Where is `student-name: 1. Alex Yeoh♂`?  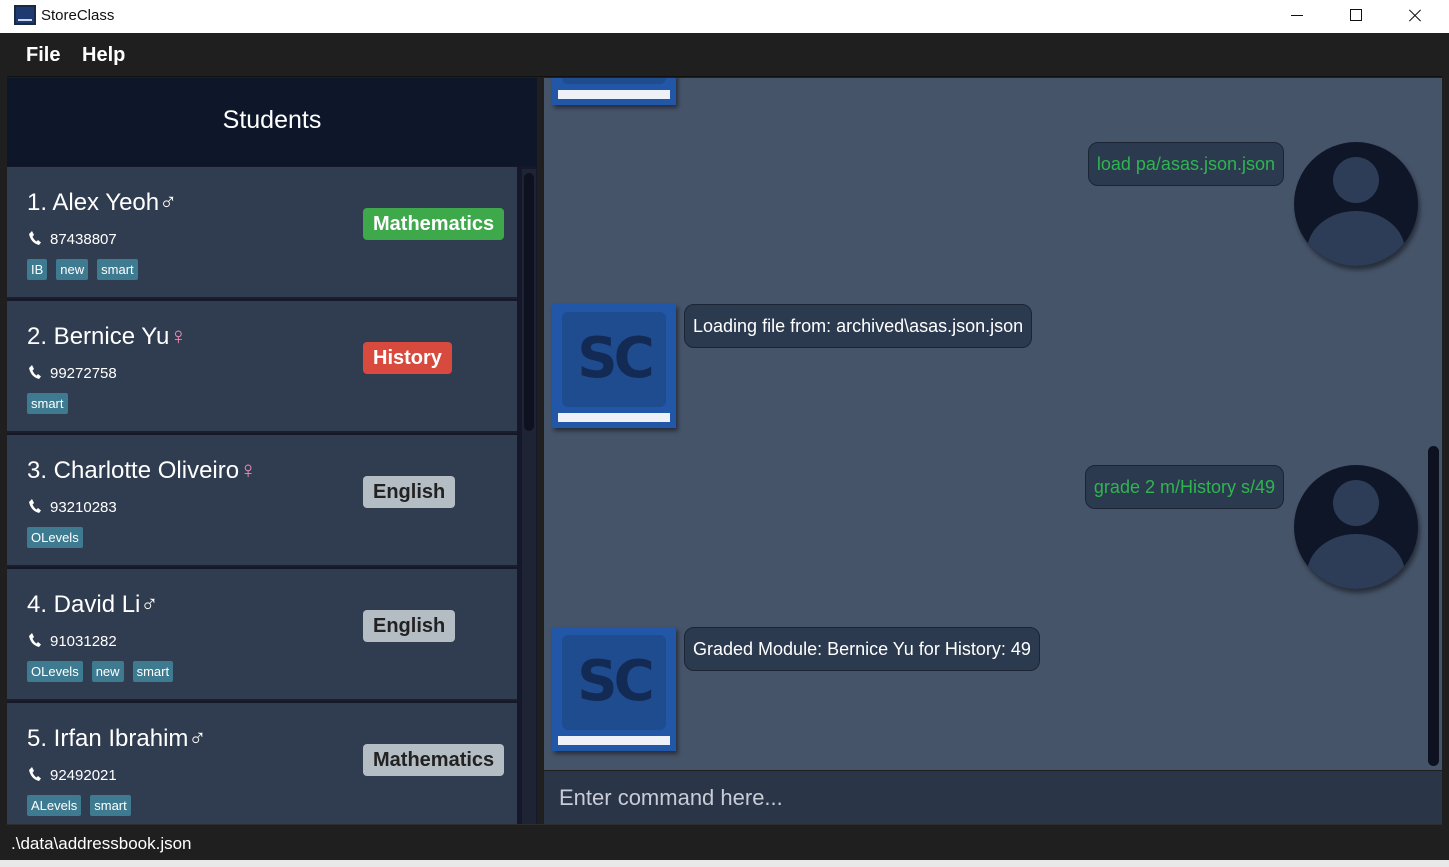 student-name: 1. Alex Yeoh♂ is located at coordinates (102, 203).